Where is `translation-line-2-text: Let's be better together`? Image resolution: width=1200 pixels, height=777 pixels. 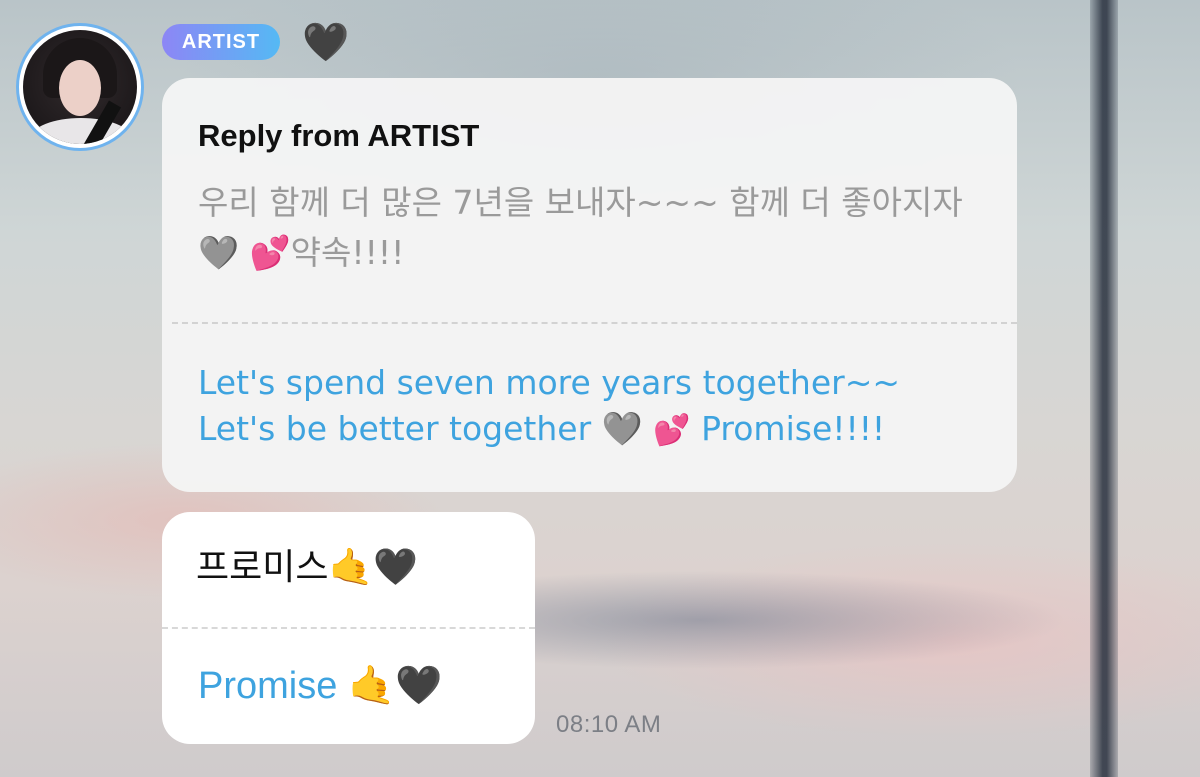 translation-line-2-text: Let's be better together is located at coordinates (400, 428).